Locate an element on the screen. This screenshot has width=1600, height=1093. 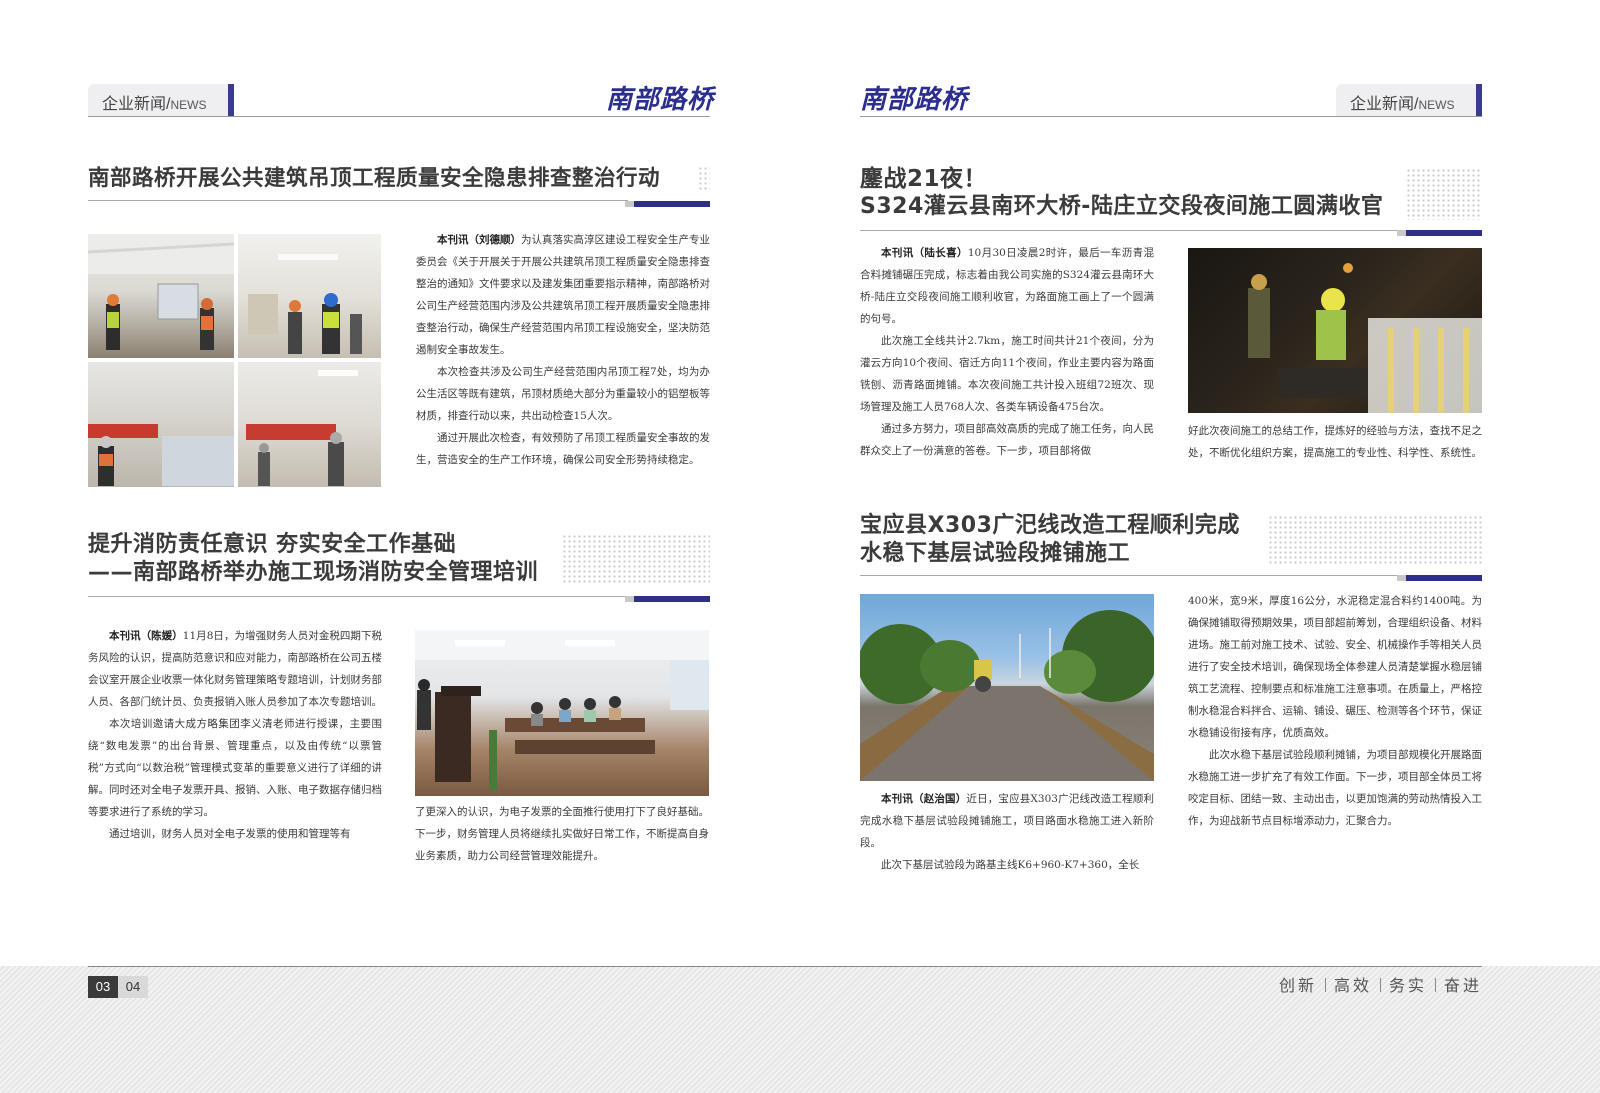
training-photo is located at coordinates (562, 713).